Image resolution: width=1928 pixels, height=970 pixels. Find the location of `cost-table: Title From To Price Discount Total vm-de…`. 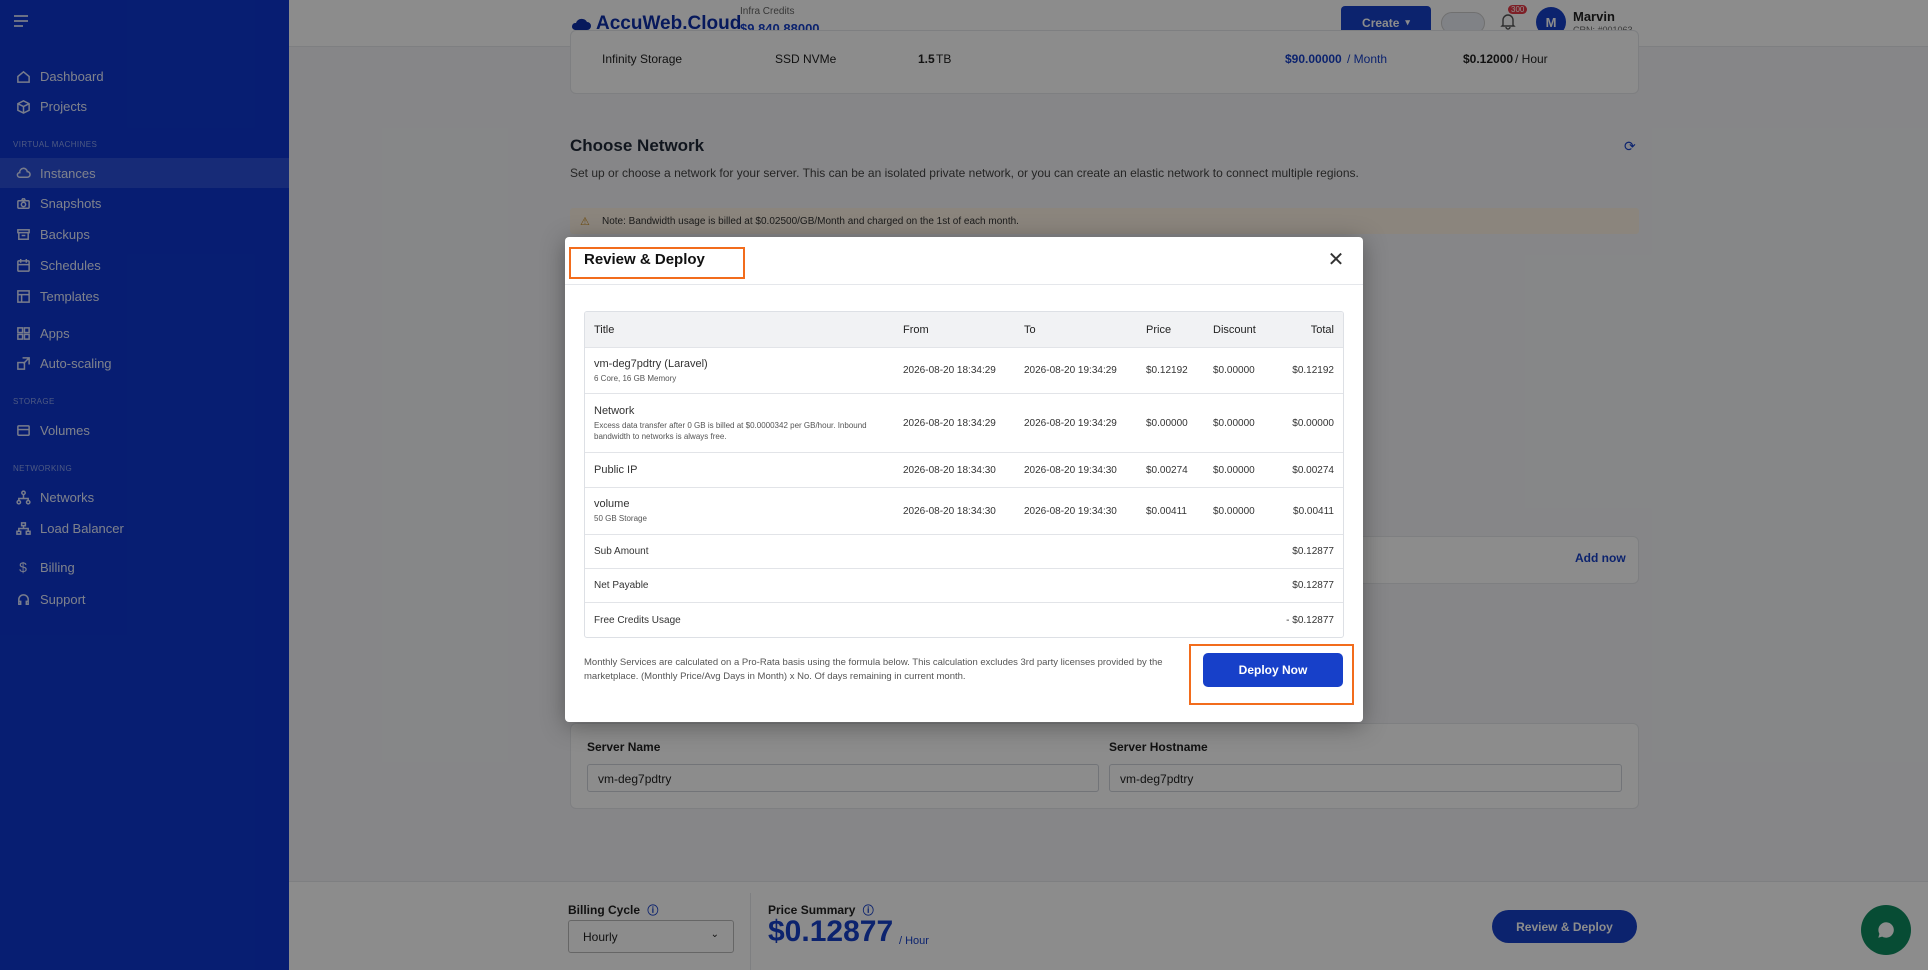

cost-table: Title From To Price Discount Total vm-de… is located at coordinates (964, 474).